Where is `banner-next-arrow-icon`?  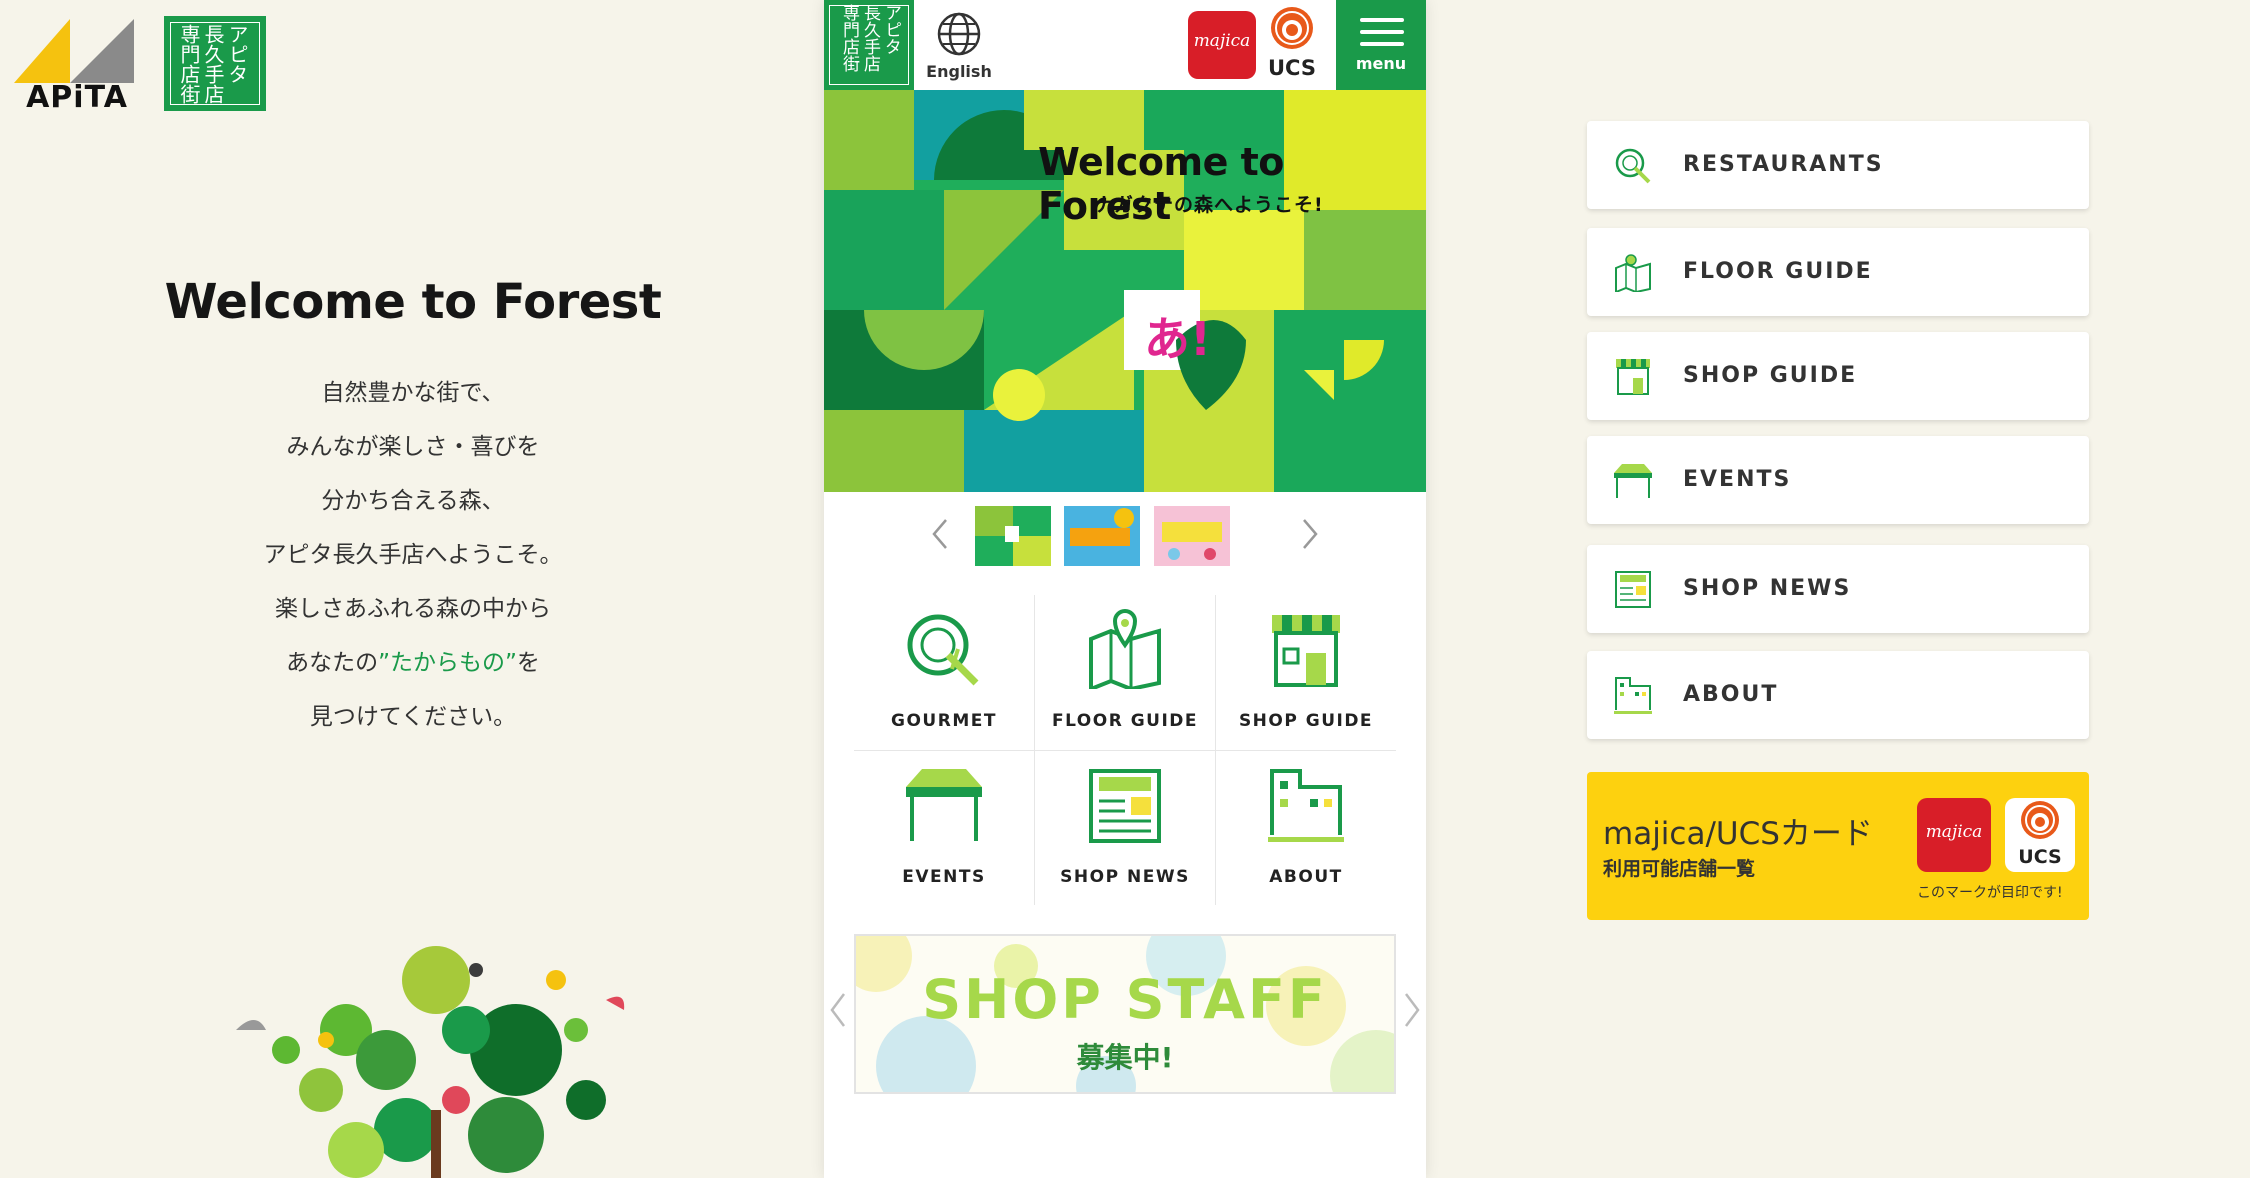 banner-next-arrow-icon is located at coordinates (1412, 1010).